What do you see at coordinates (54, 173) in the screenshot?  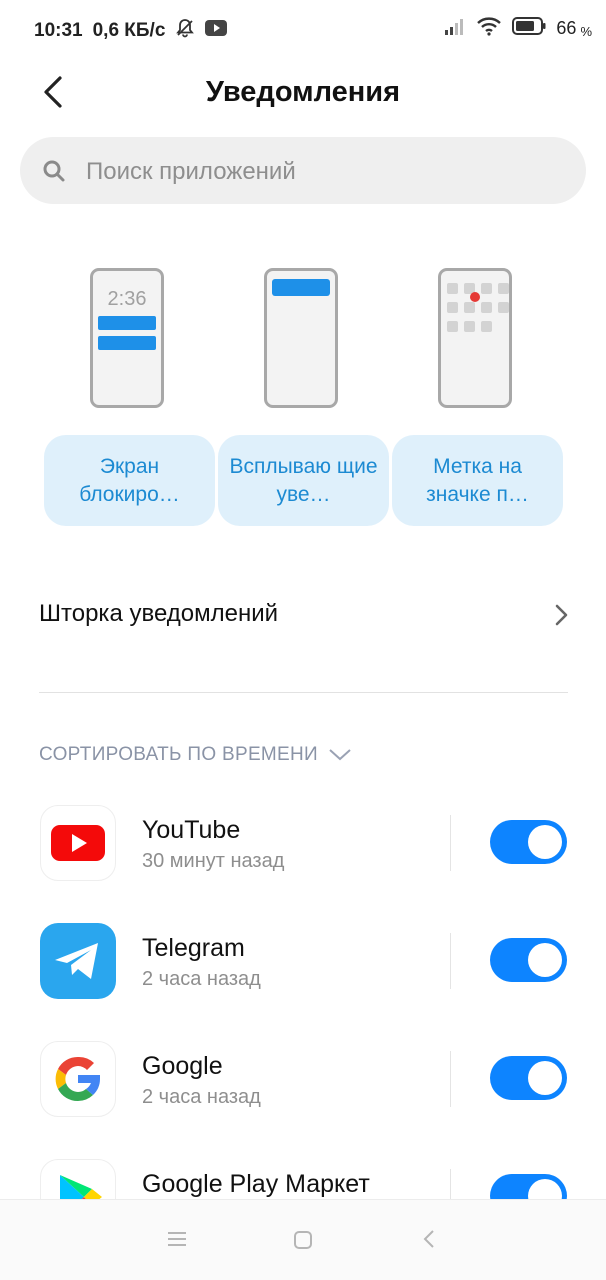 I see `search-icon` at bounding box center [54, 173].